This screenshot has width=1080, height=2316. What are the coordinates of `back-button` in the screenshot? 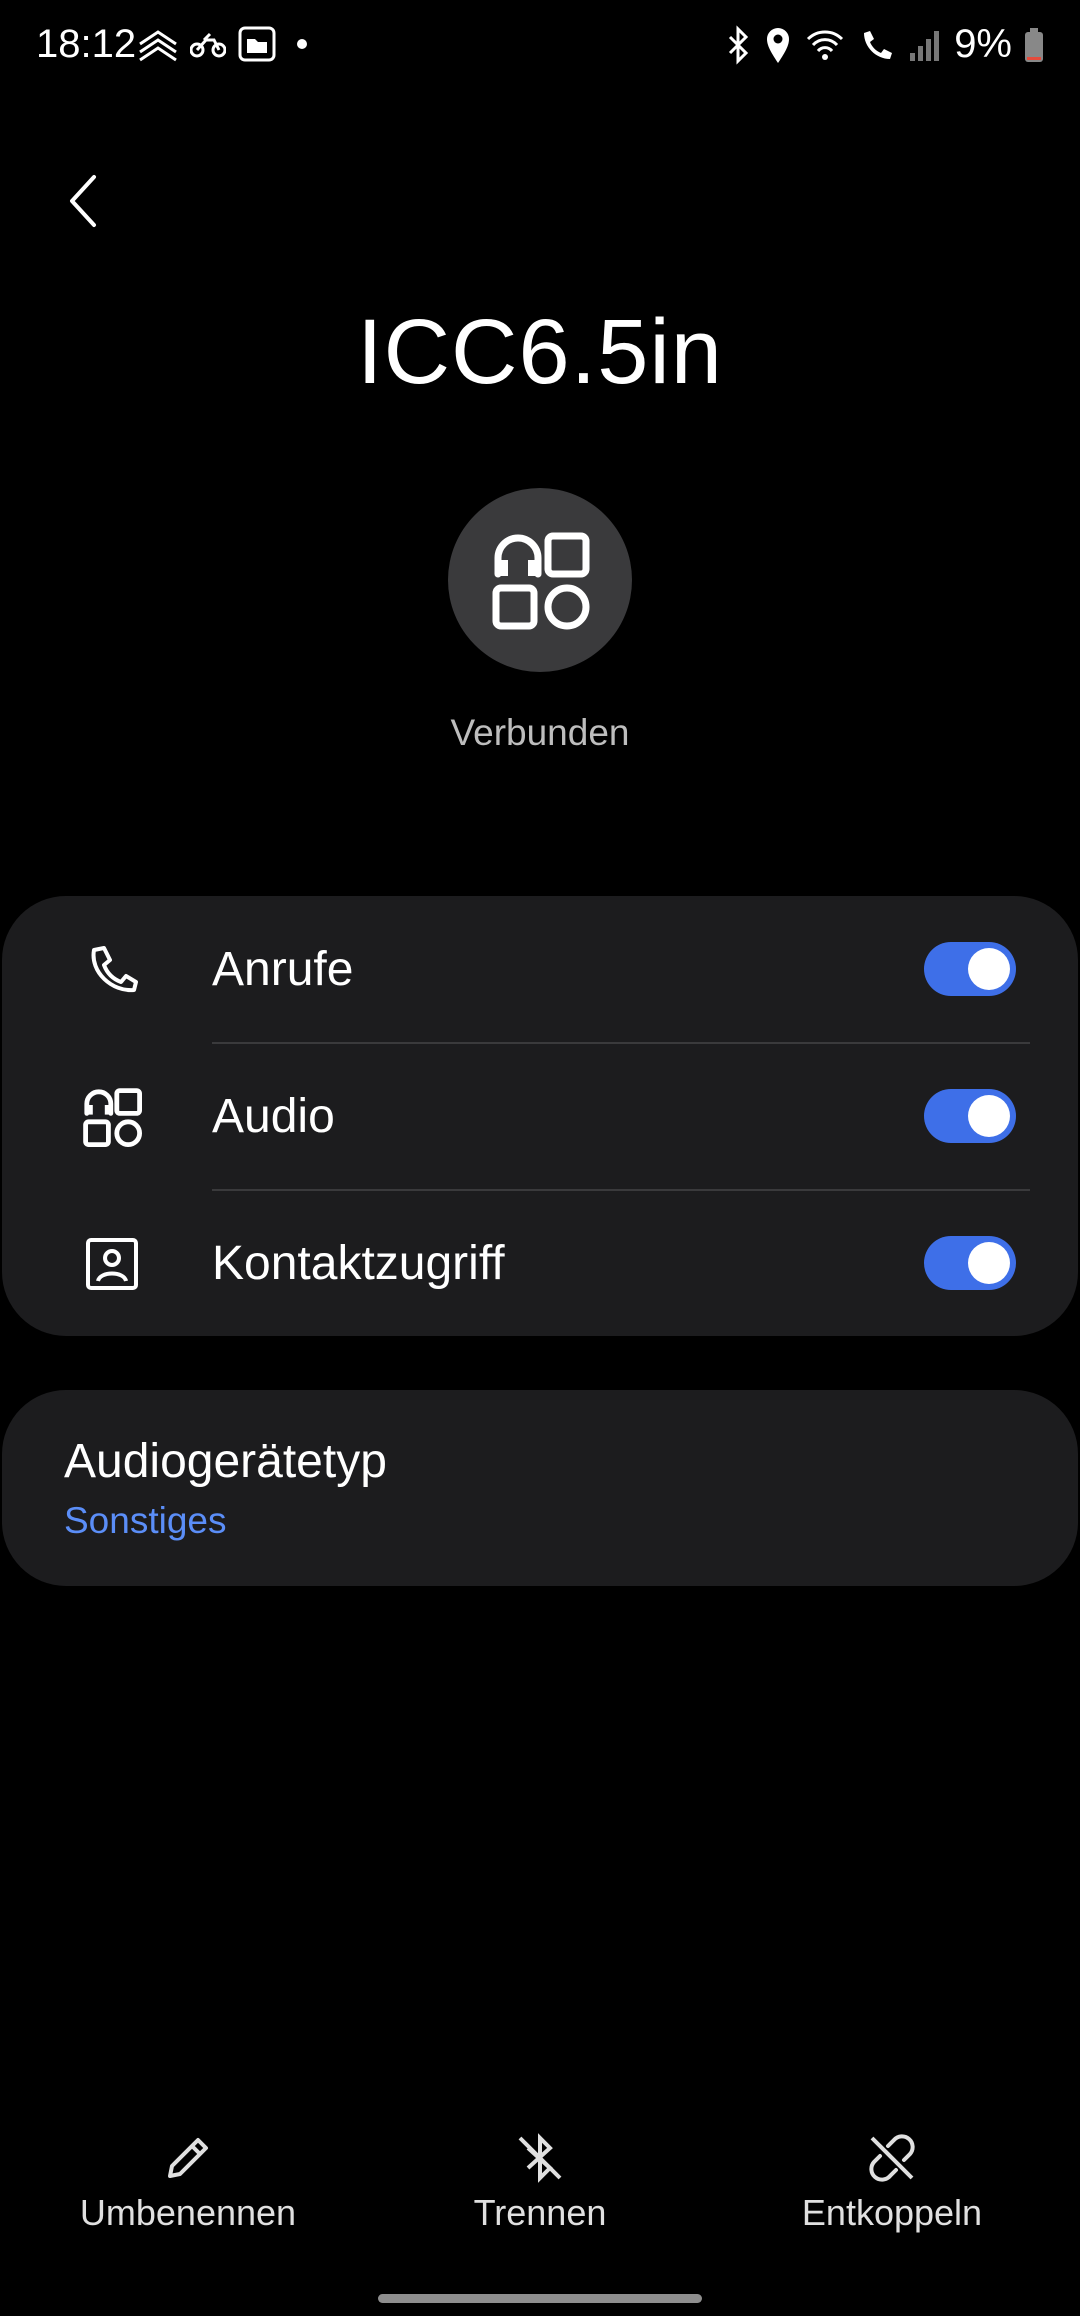 It's located at (82, 201).